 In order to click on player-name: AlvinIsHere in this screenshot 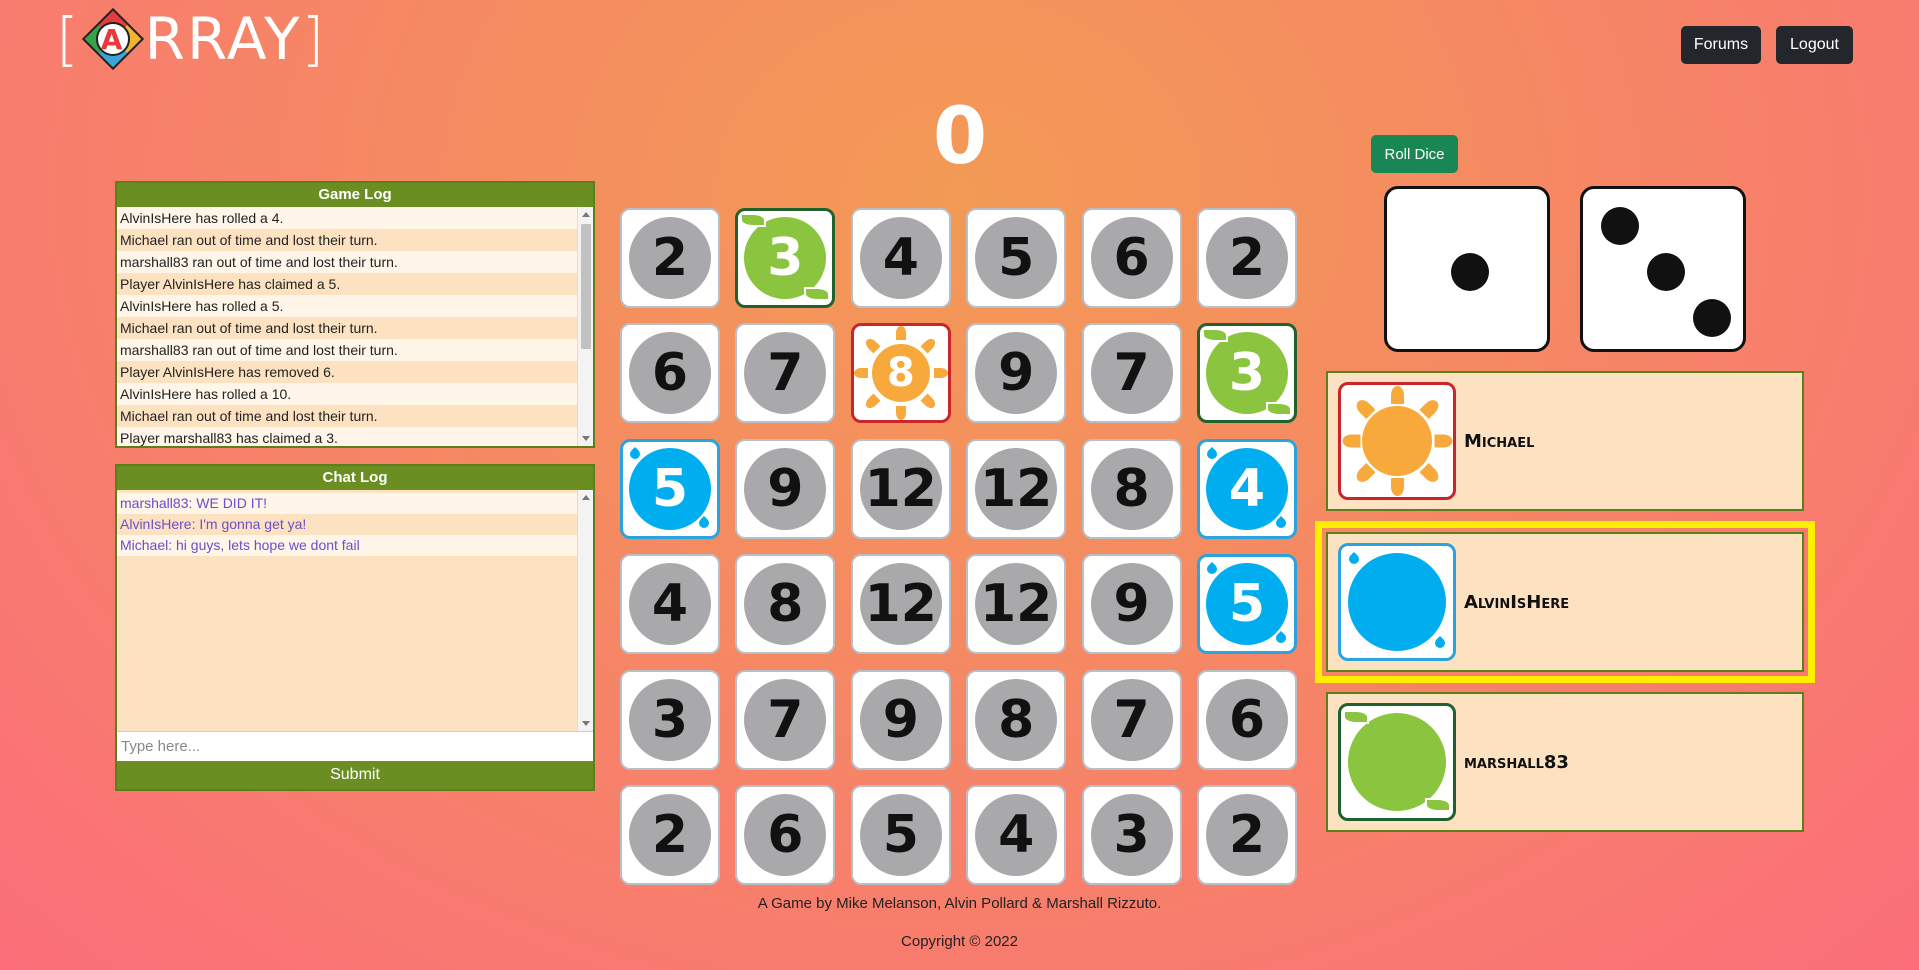, I will do `click(1517, 602)`.